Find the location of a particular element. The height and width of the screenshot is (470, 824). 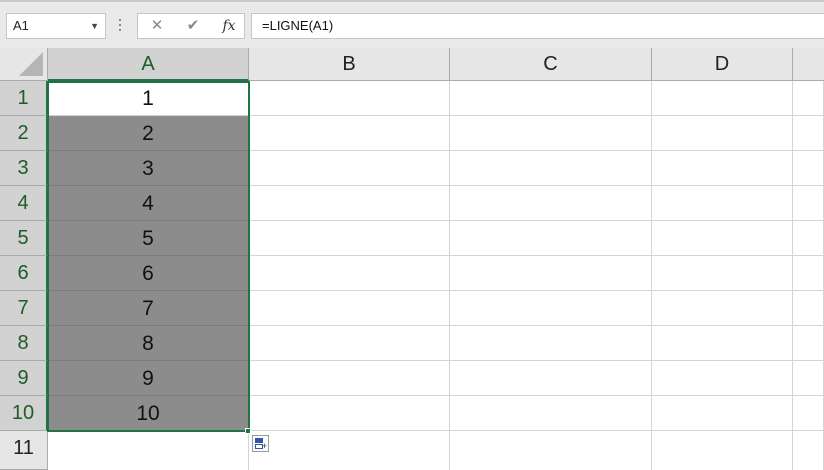

cell-d9 is located at coordinates (722, 378).